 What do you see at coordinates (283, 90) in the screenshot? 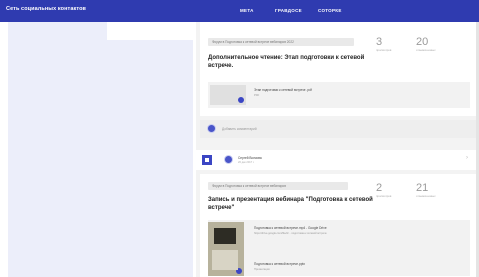
I see `attachment-title: Этап подготовки к сетевой встрече .pdf` at bounding box center [283, 90].